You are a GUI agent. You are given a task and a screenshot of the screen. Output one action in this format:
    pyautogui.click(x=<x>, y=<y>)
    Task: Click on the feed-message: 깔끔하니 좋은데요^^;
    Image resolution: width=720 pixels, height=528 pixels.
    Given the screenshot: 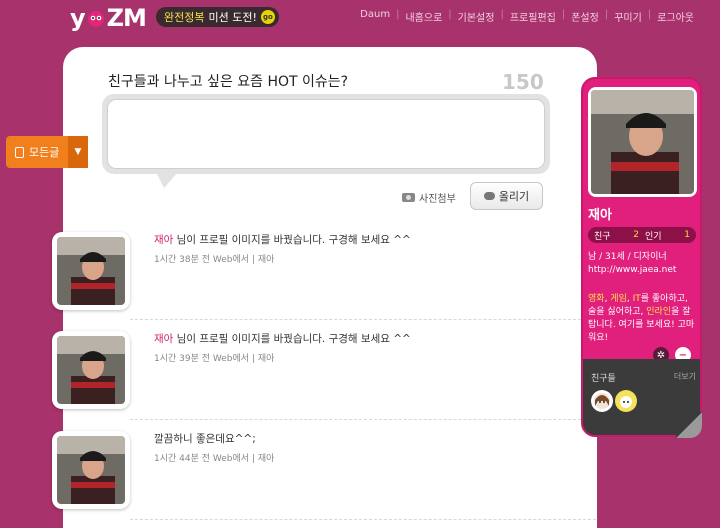 What is the action you would take?
    pyautogui.click(x=205, y=438)
    